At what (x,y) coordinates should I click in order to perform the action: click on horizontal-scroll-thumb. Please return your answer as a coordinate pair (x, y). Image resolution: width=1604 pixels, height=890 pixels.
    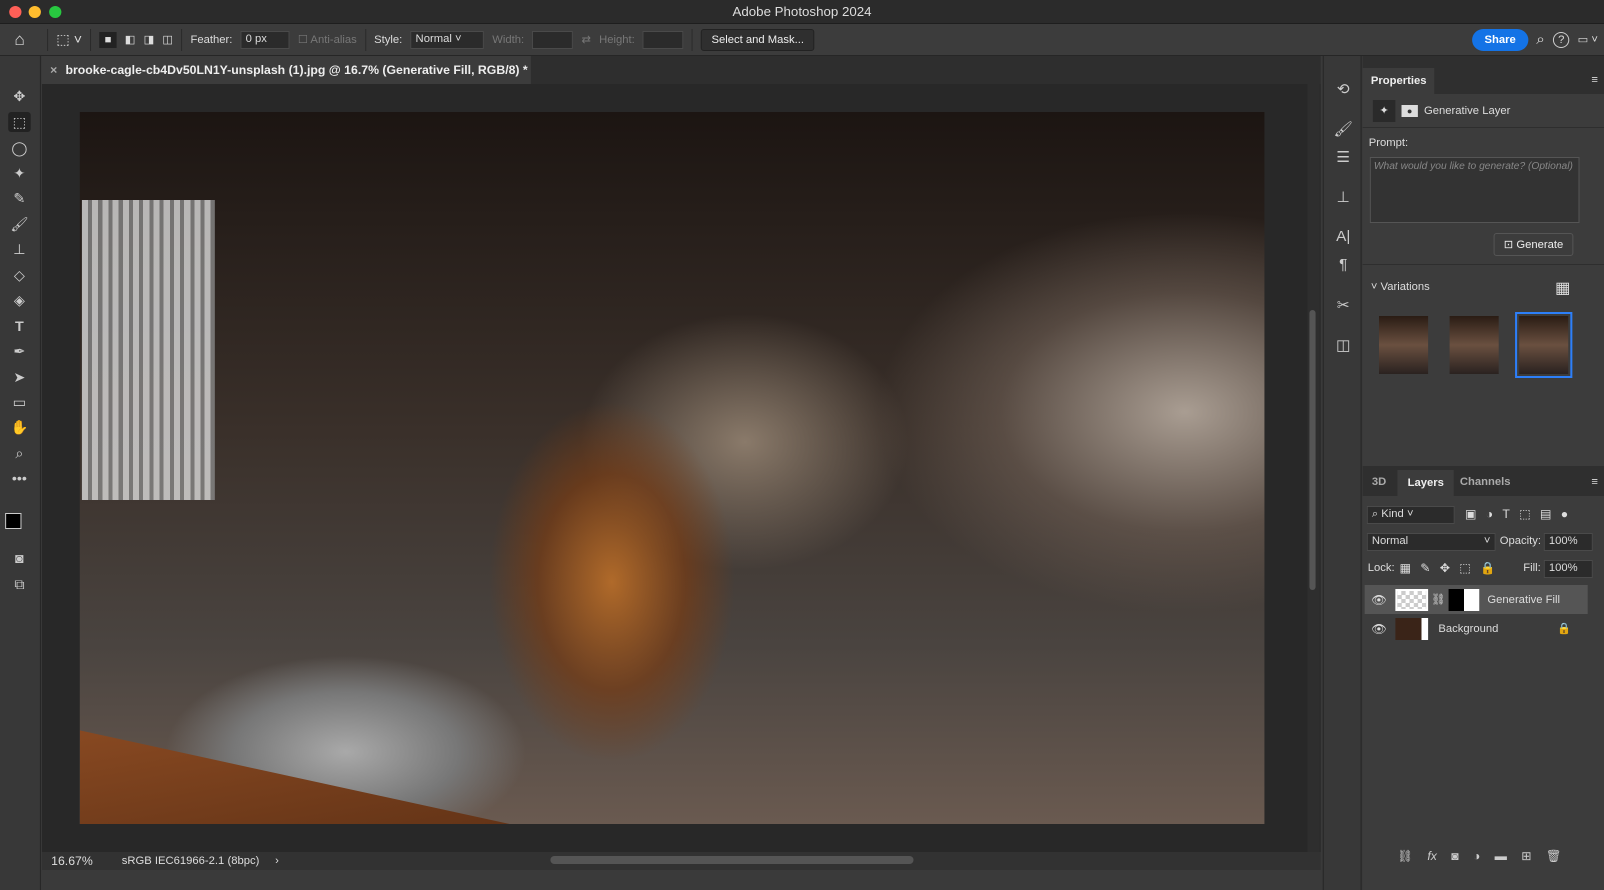
    Looking at the image, I should click on (732, 860).